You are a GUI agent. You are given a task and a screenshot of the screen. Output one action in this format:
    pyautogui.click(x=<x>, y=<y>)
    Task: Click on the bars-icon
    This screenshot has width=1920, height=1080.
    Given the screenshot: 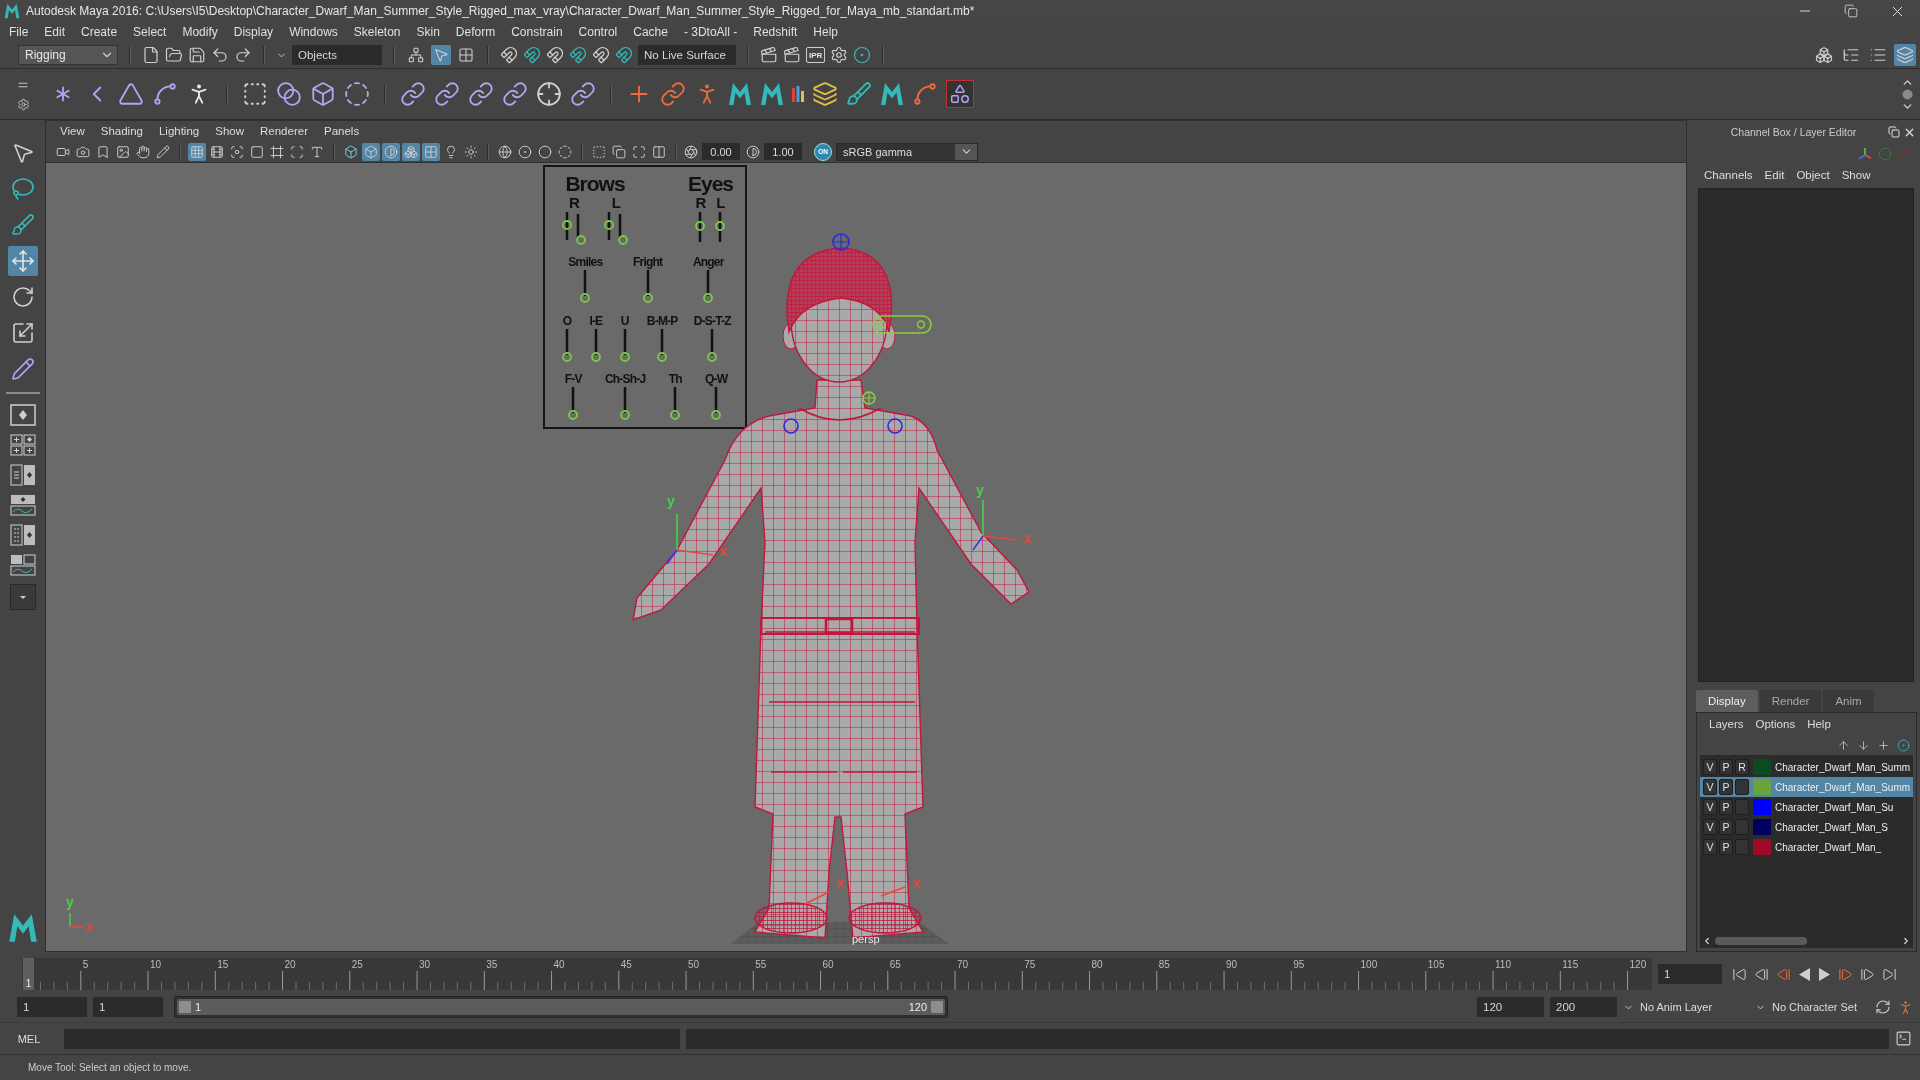 What is the action you would take?
    pyautogui.click(x=798, y=94)
    